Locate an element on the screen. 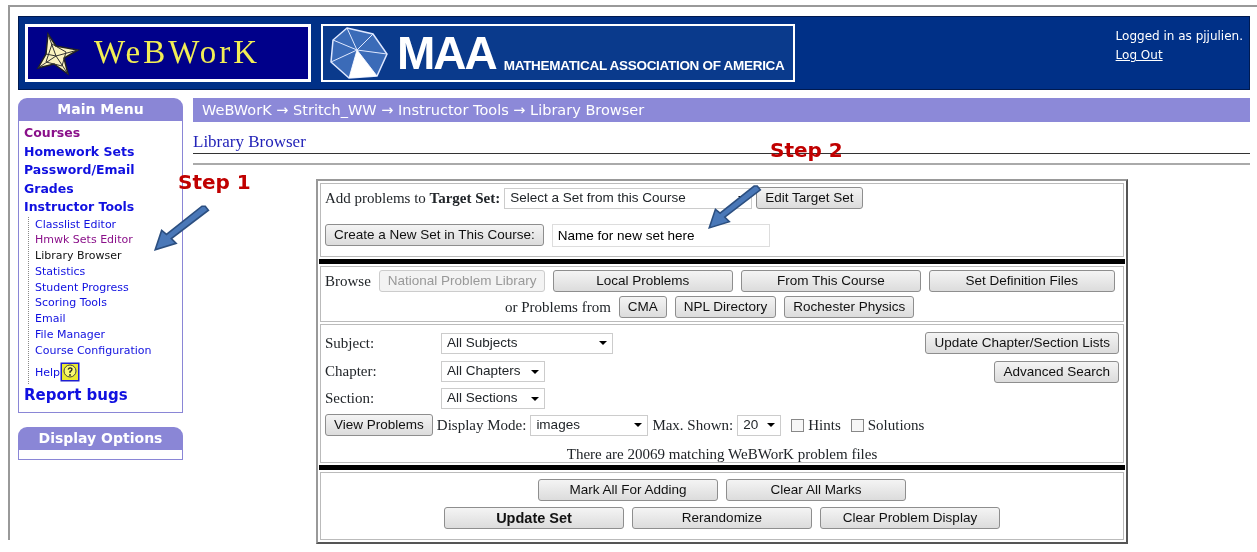  action-button: Clear All Marks is located at coordinates (816, 490).